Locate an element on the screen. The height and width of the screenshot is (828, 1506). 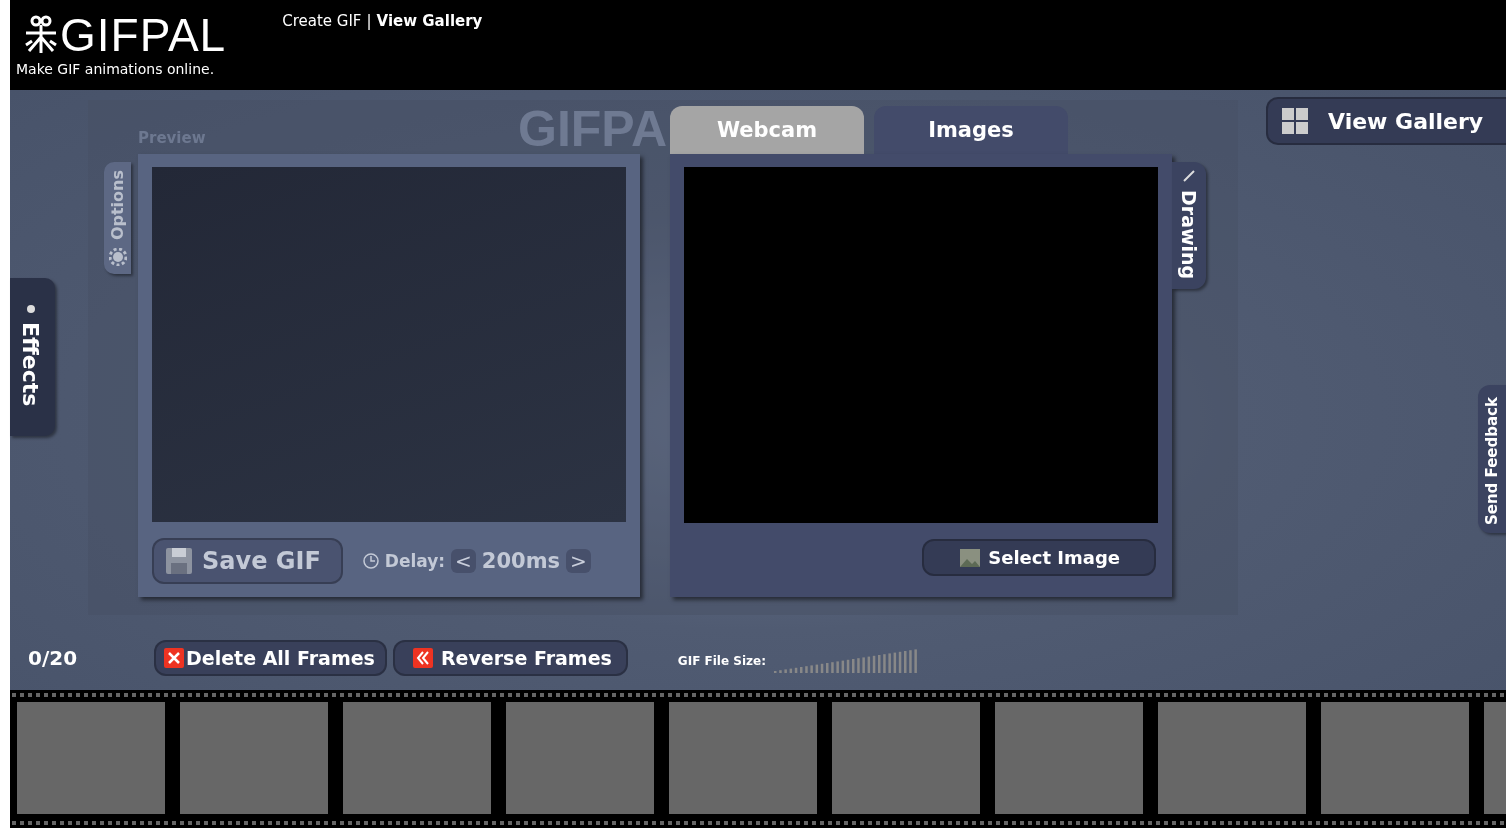
increase-delay-button: > is located at coordinates (578, 561).